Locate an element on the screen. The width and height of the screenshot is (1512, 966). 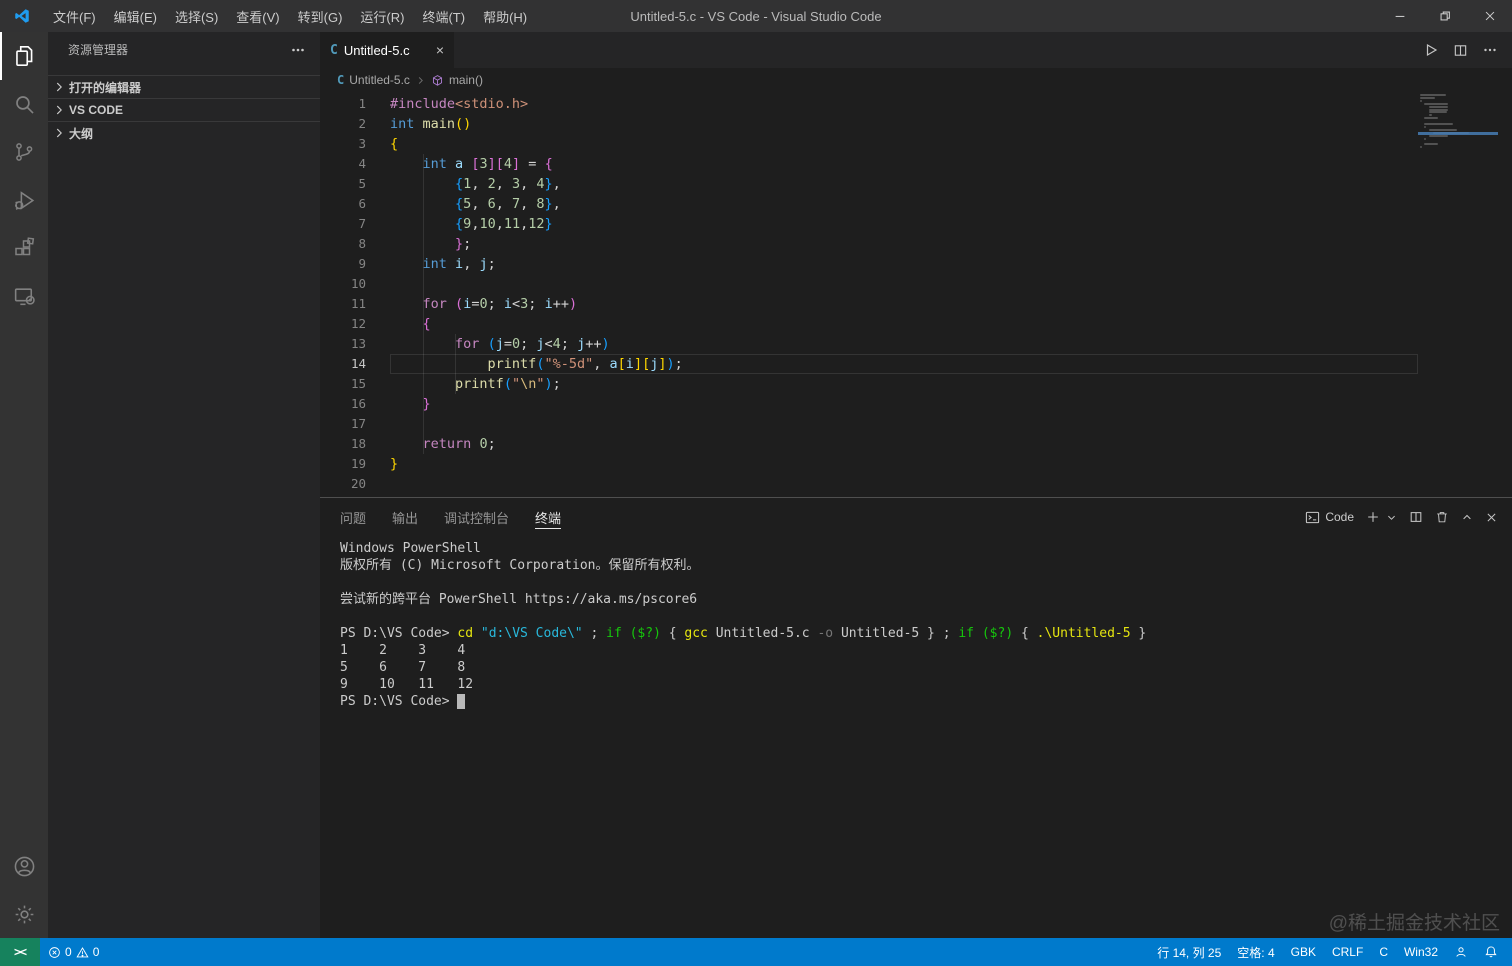
window-controls is located at coordinates (1444, 16).